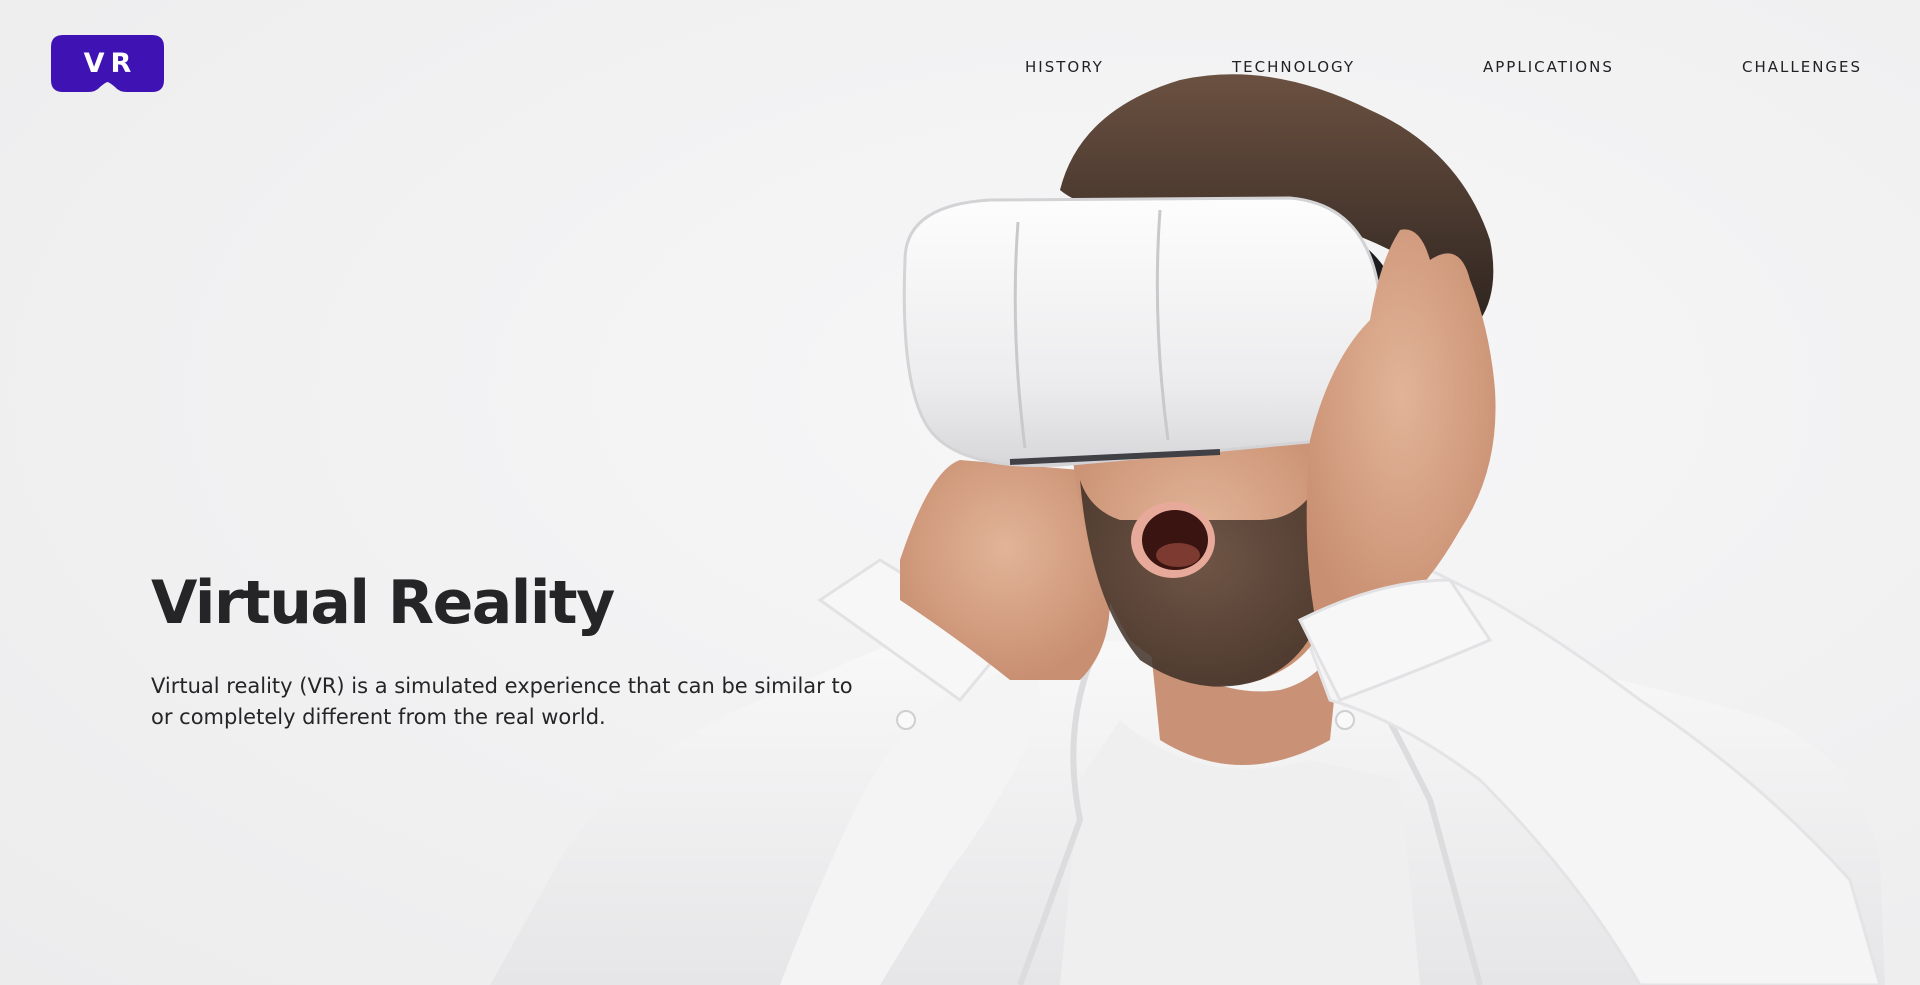 This screenshot has width=1920, height=985. I want to click on nav-link-applications: APPLICATIONS, so click(1548, 67).